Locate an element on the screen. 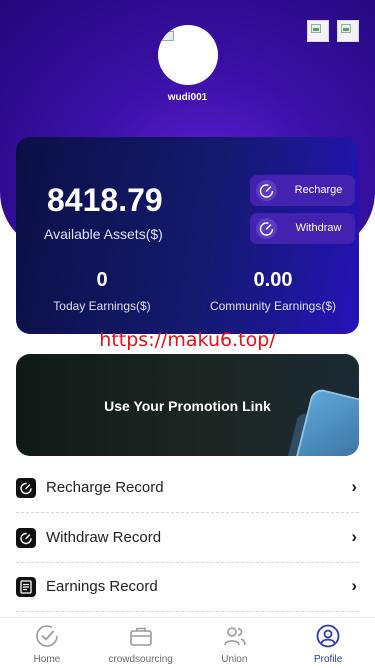  tab-label: Union is located at coordinates (234, 659).